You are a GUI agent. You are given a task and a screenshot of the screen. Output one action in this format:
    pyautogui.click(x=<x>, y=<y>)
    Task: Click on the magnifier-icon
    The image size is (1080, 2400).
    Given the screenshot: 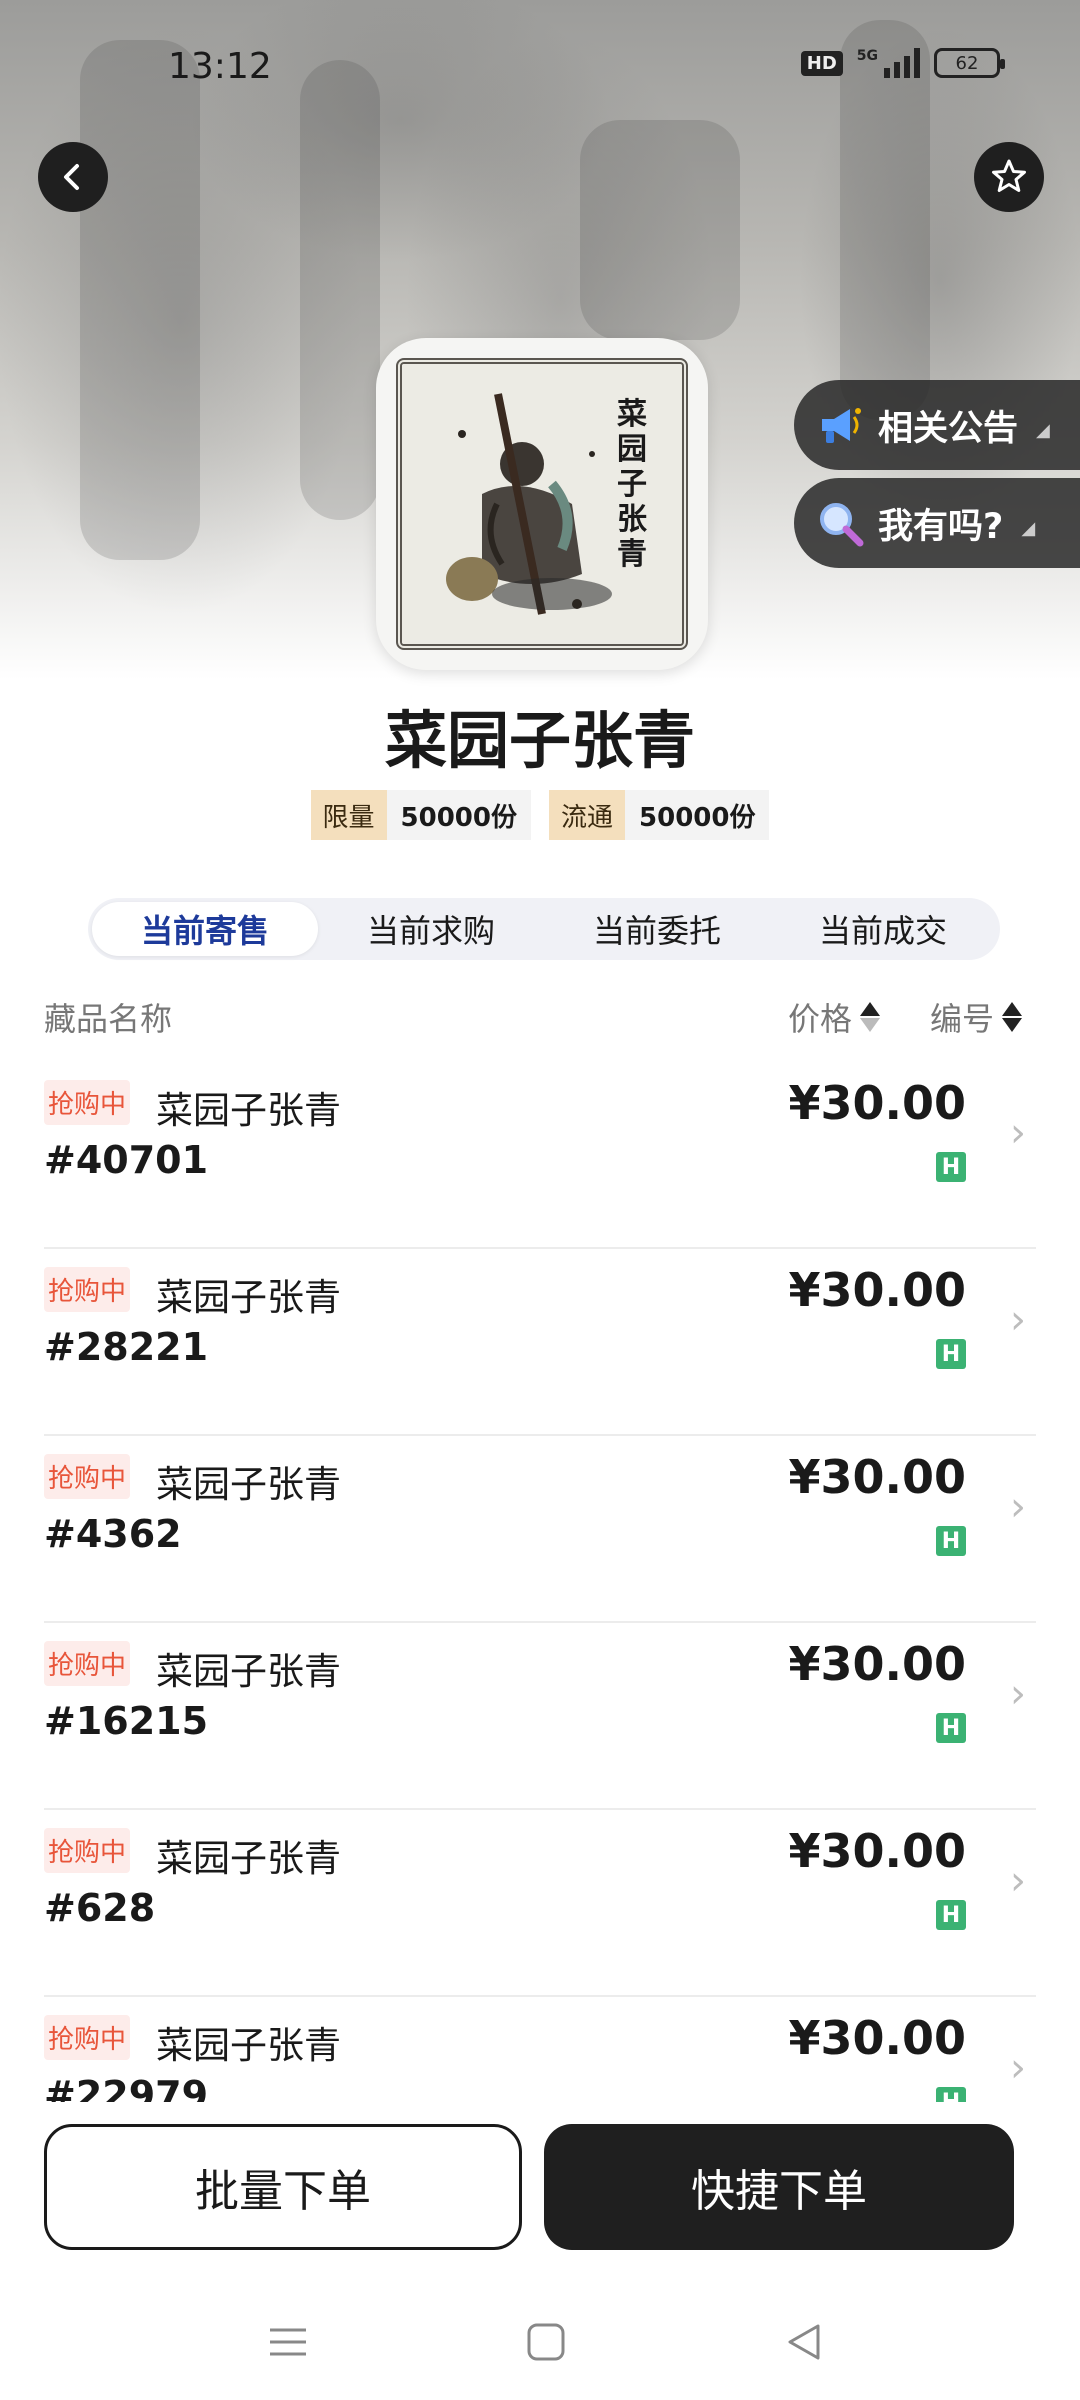 What is the action you would take?
    pyautogui.click(x=840, y=523)
    